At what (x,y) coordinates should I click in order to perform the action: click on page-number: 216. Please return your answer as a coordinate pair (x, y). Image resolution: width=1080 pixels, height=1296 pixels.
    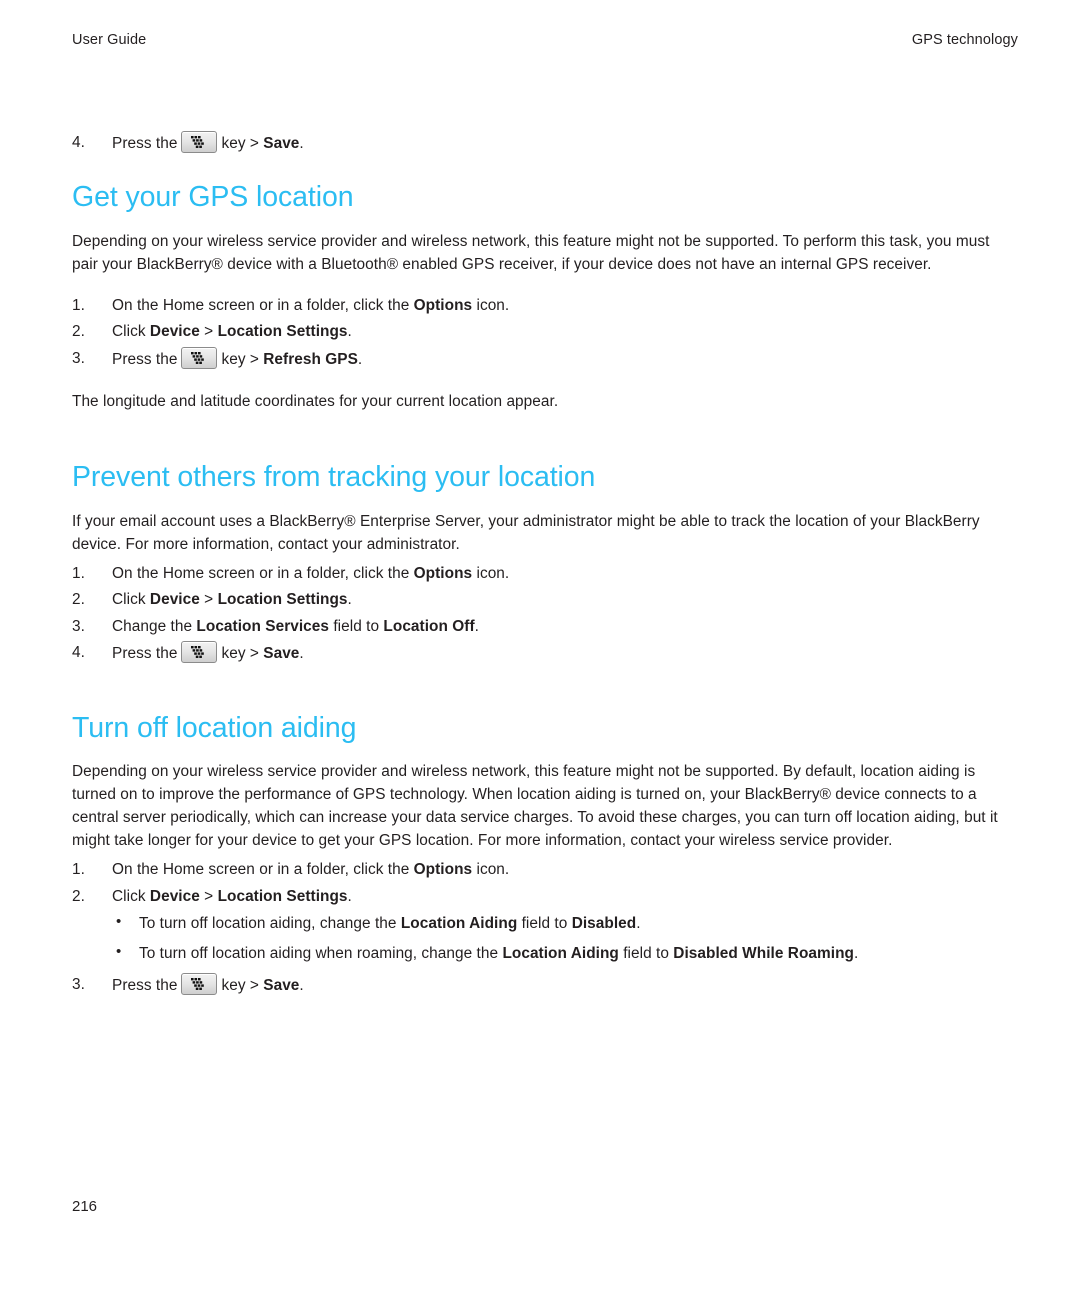
    Looking at the image, I should click on (85, 1206).